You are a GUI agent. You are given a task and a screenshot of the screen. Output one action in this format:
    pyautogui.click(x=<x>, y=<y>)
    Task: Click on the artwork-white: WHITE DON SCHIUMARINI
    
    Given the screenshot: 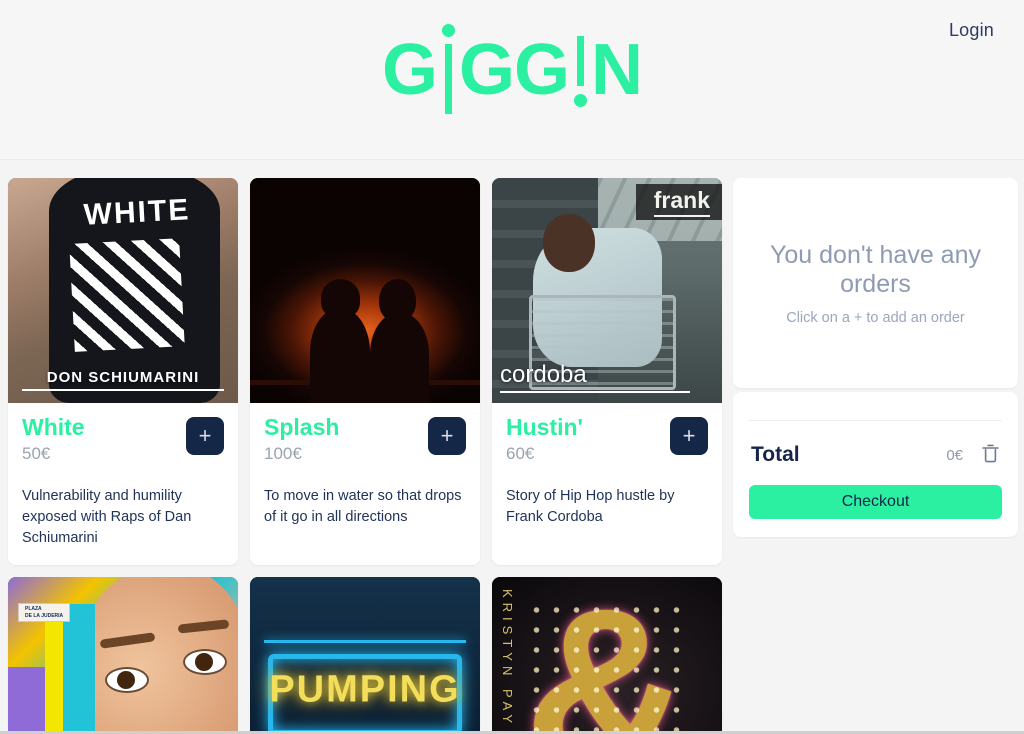 What is the action you would take?
    pyautogui.click(x=123, y=290)
    